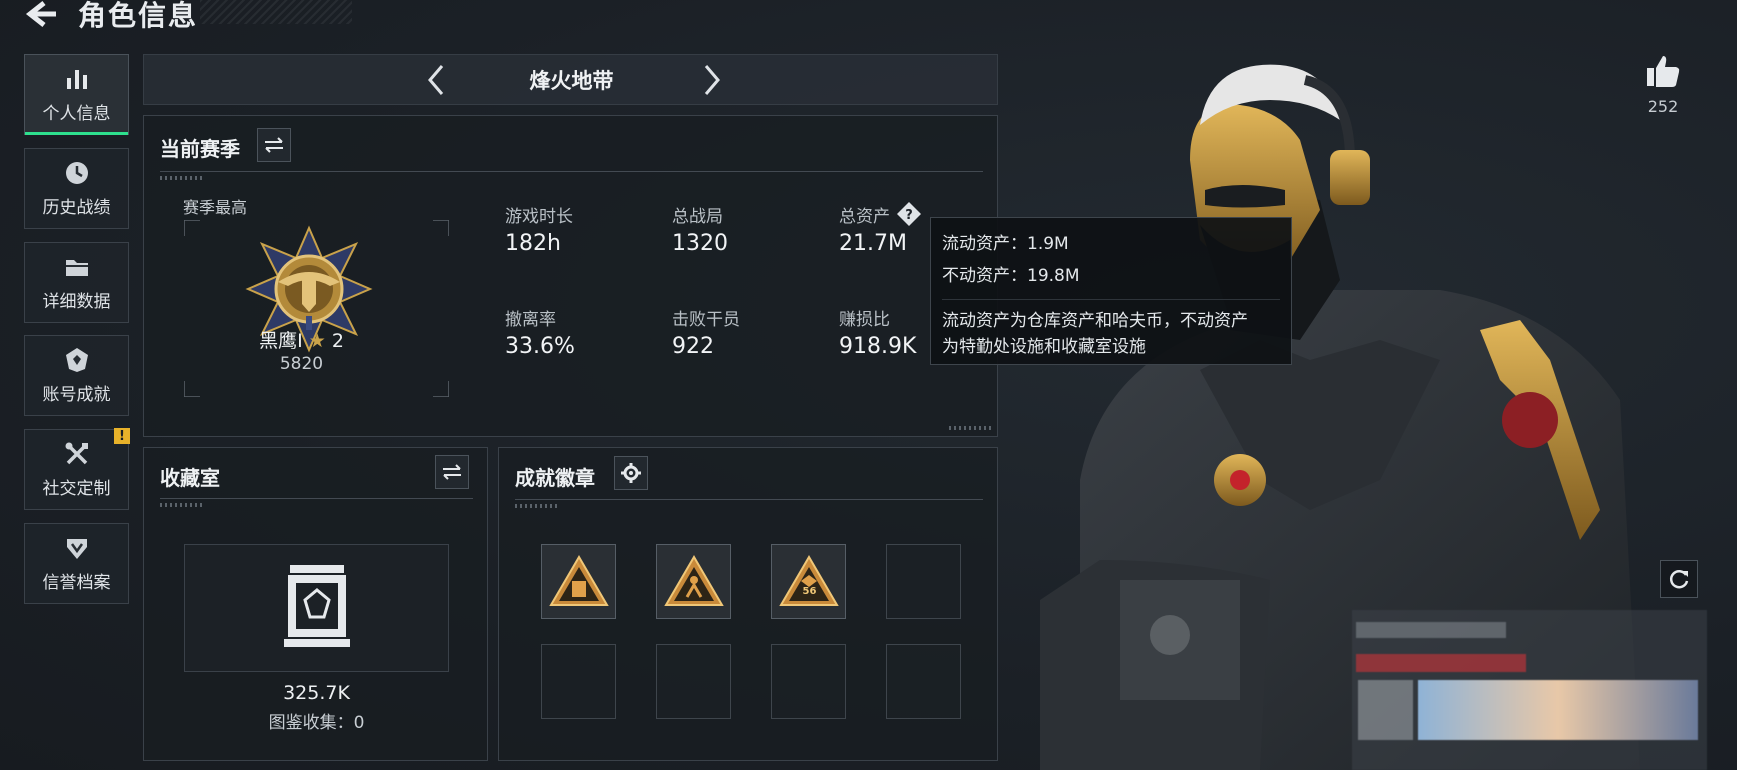 The height and width of the screenshot is (770, 1737). Describe the element at coordinates (316, 693) in the screenshot. I see `collection-value: 325.7K` at that location.